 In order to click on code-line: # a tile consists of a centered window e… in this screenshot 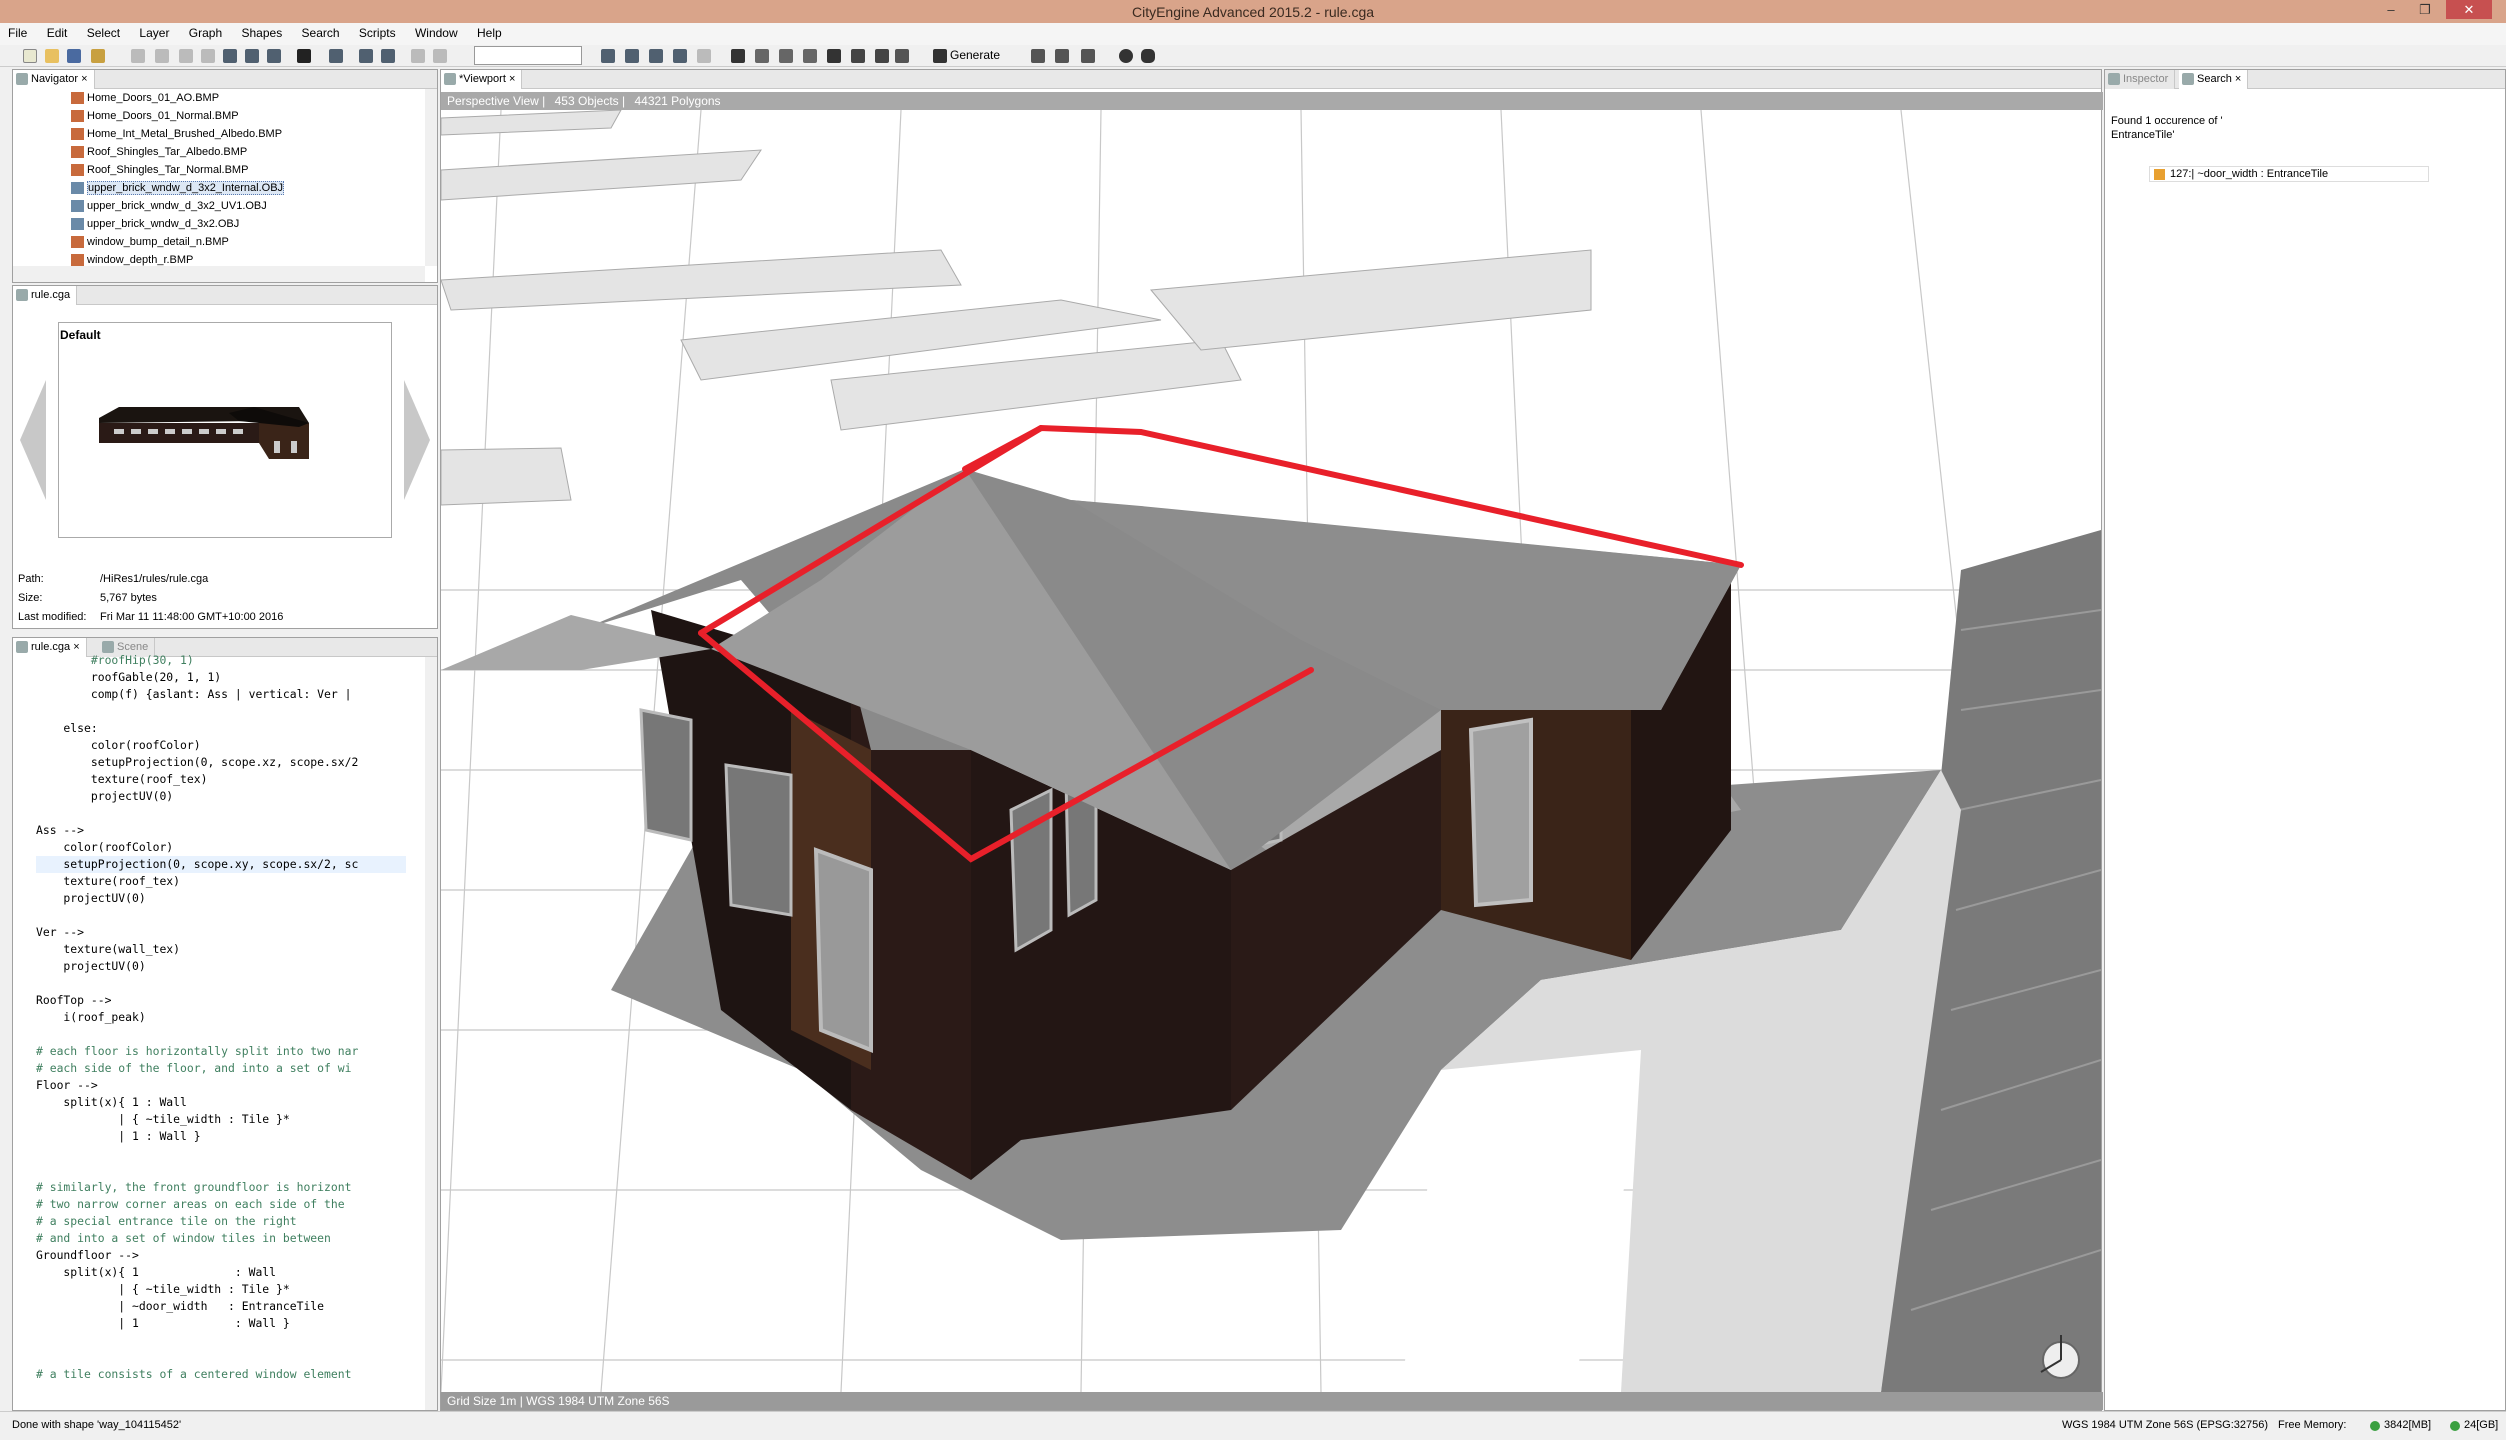, I will do `click(221, 1374)`.